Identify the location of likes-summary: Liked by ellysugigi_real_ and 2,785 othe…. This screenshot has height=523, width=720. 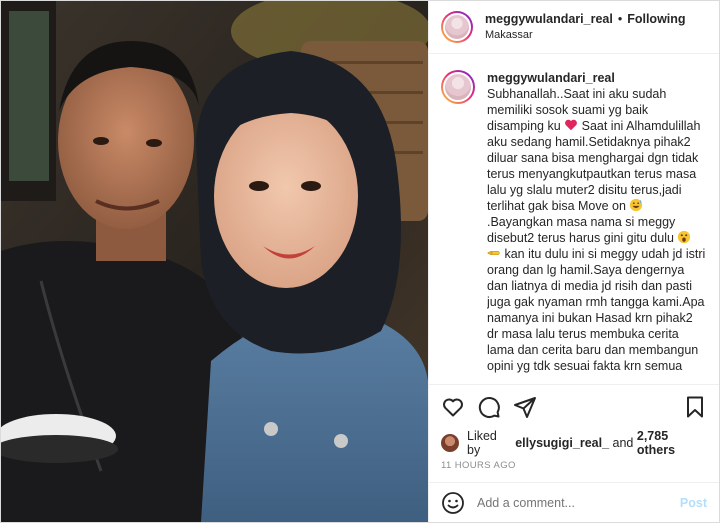
(574, 442).